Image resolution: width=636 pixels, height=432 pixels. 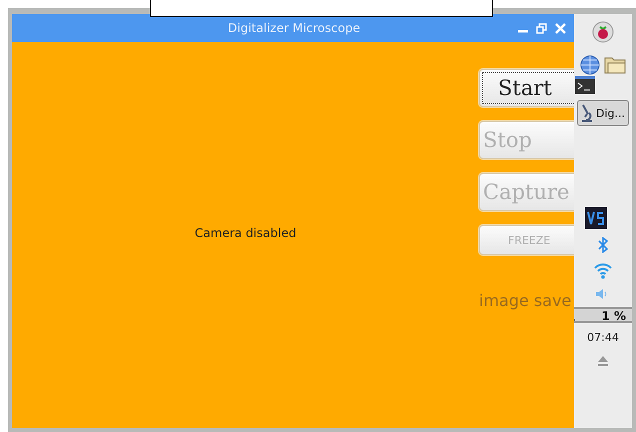 I want to click on vnc-icon, so click(x=596, y=218).